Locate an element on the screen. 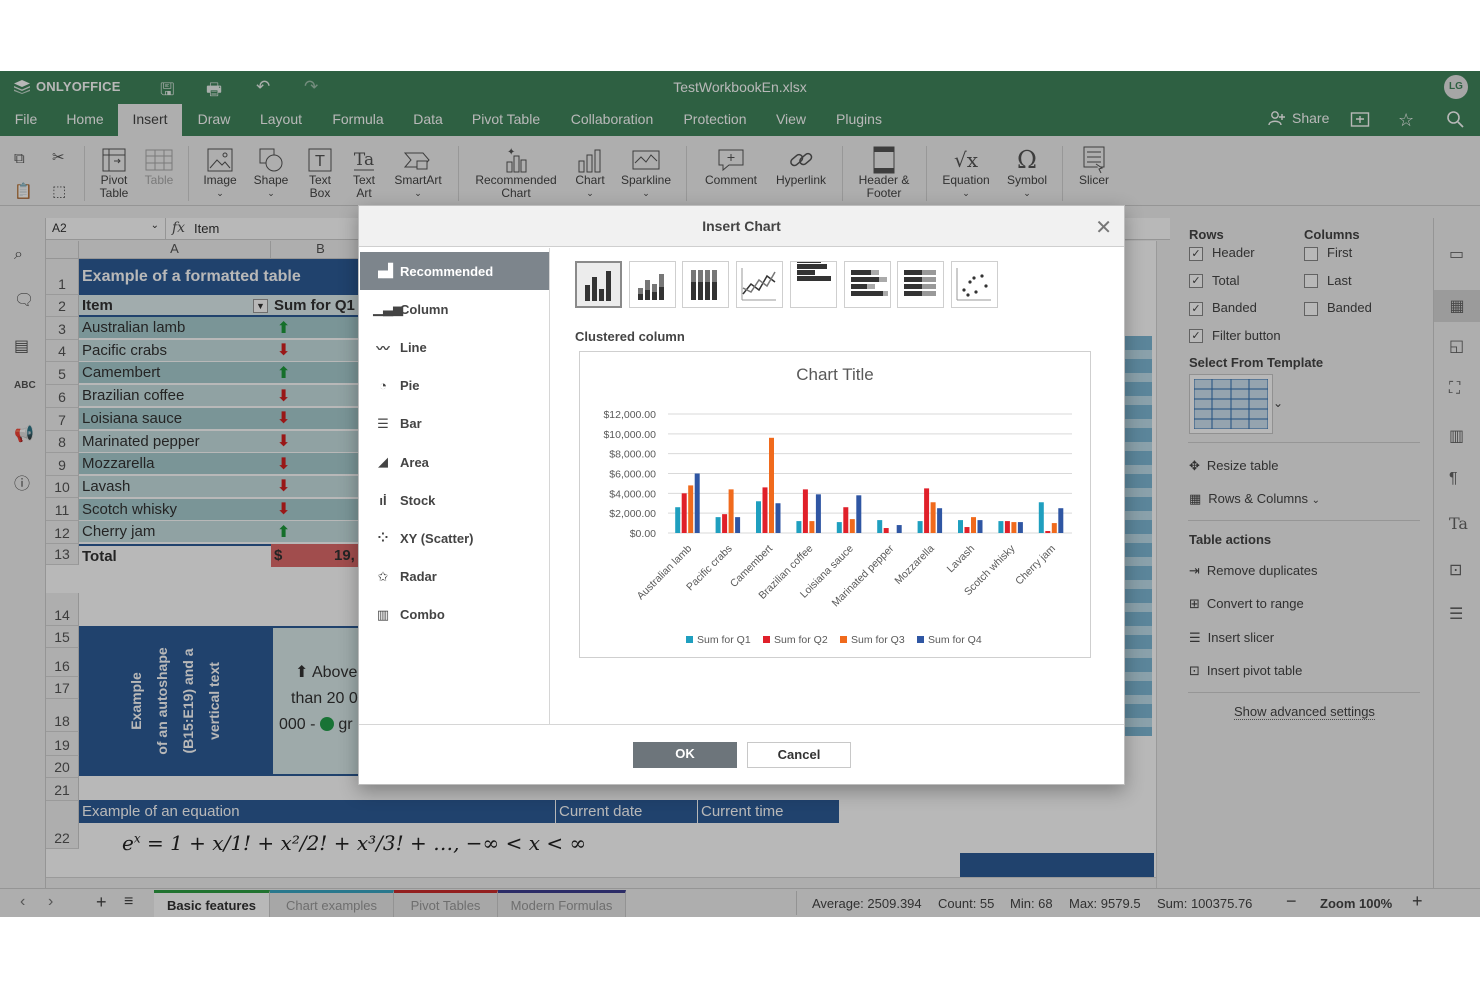 This screenshot has height=987, width=1480. chart-type-label: Recommended is located at coordinates (447, 271).